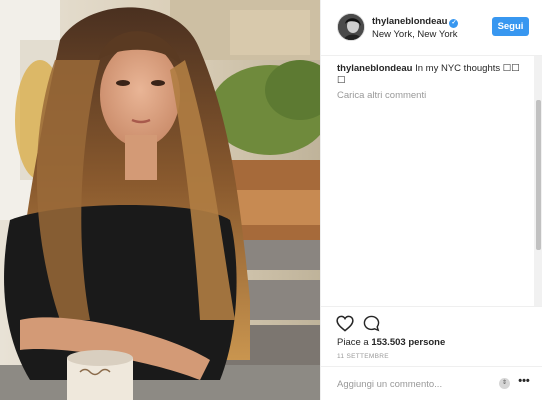 This screenshot has height=400, width=542. Describe the element at coordinates (412, 384) in the screenshot. I see `comment-input` at that location.